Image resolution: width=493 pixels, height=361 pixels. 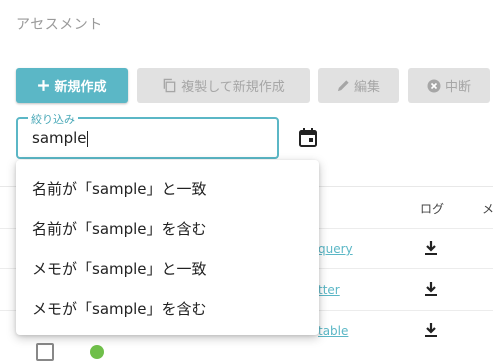 What do you see at coordinates (432, 209) in the screenshot?
I see `column-header-log: ログ` at bounding box center [432, 209].